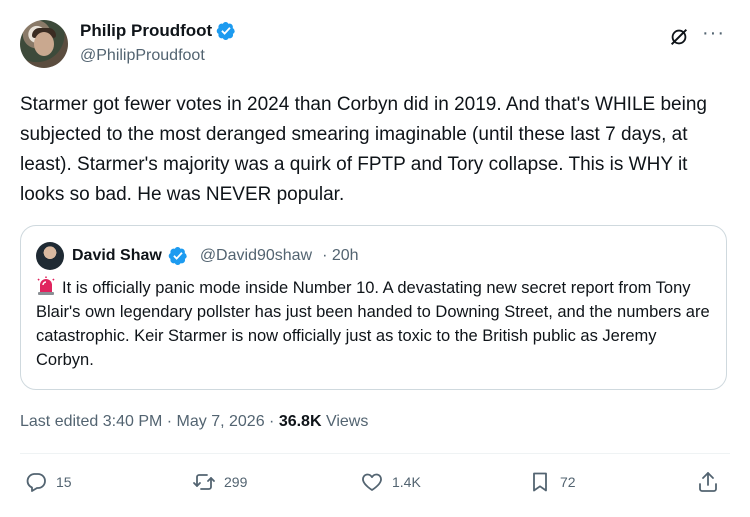 This screenshot has height=517, width=750. I want to click on action-bar: 15 299 1.4K 72, so click(375, 487).